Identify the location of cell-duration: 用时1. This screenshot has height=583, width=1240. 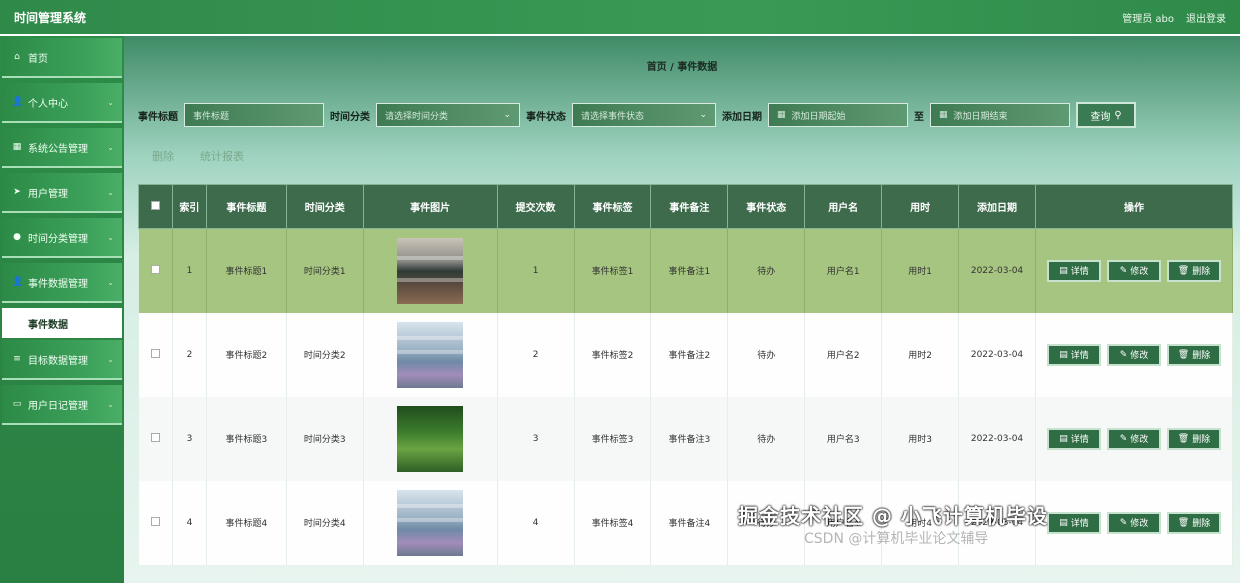
(920, 270).